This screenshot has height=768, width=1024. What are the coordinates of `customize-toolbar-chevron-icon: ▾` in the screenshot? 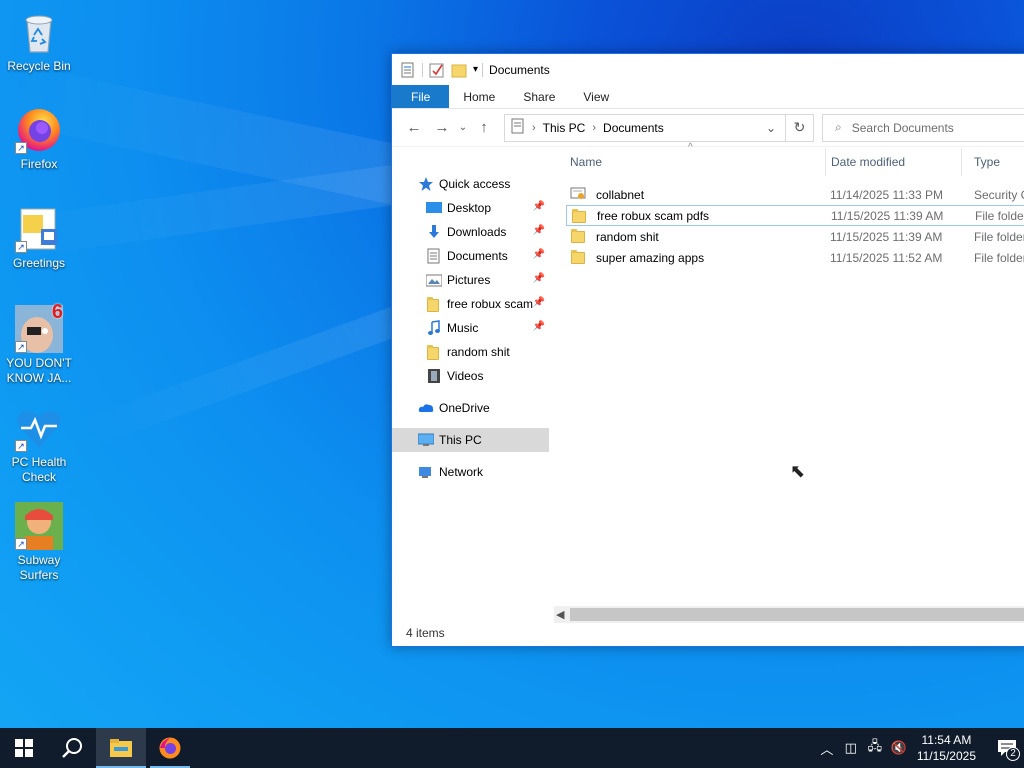 It's located at (475, 69).